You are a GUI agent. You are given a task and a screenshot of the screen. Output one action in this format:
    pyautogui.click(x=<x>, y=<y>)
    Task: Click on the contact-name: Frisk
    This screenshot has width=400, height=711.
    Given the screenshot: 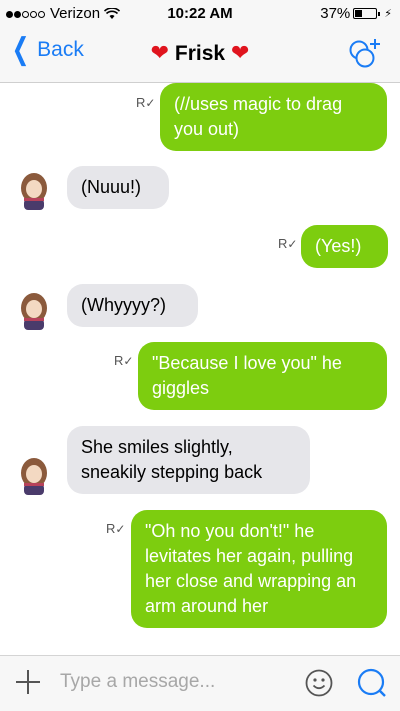 What is the action you would take?
    pyautogui.click(x=200, y=53)
    